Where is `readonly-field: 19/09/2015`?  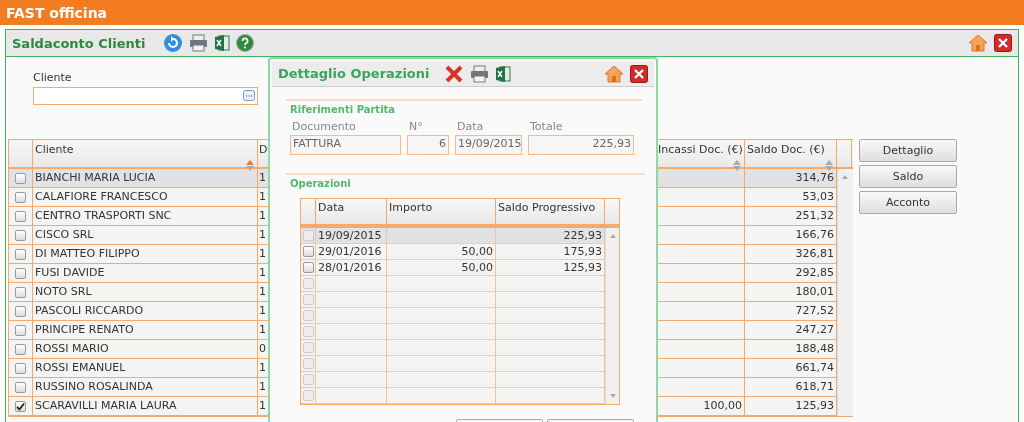 readonly-field: 19/09/2015 is located at coordinates (488, 145).